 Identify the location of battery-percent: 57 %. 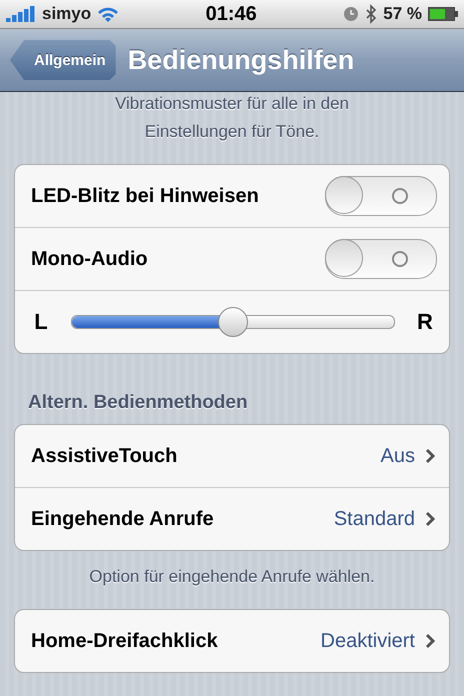
(402, 14).